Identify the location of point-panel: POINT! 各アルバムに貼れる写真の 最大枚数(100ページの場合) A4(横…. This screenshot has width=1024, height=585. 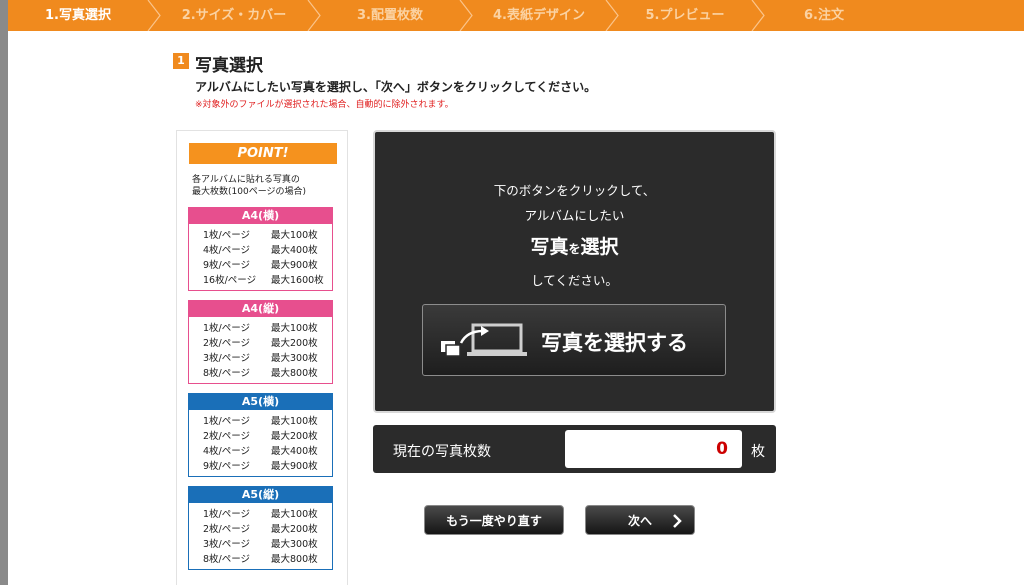
(262, 357).